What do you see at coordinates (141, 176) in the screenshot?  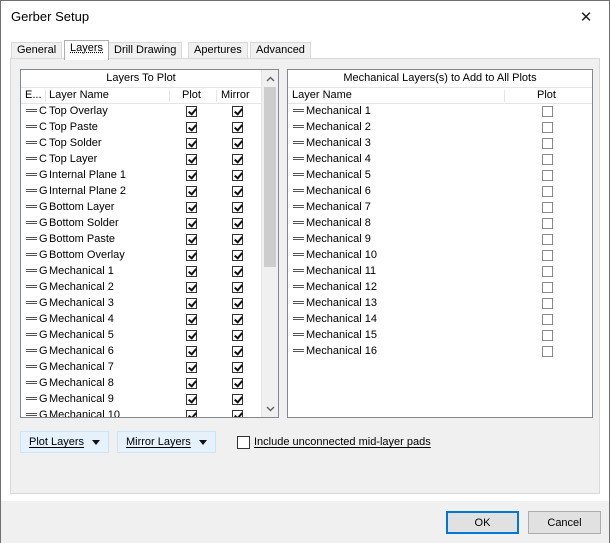 I see `layer-row: G Internal Plane 1` at bounding box center [141, 176].